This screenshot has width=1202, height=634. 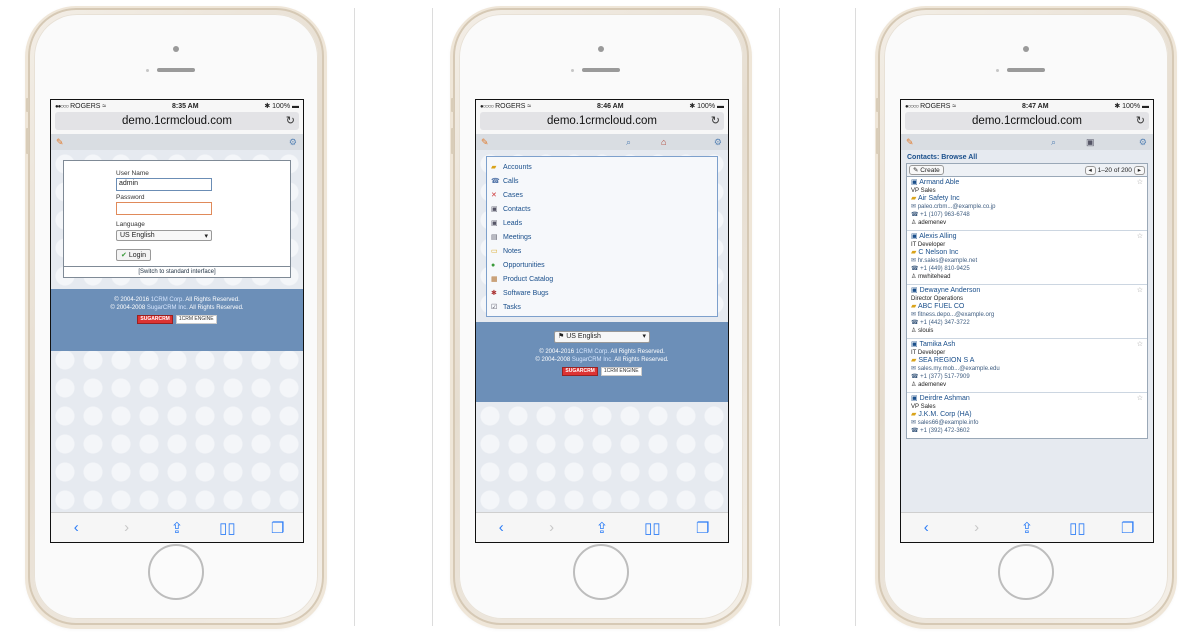 I want to click on contact-name: Alexis Alling, so click(x=937, y=236).